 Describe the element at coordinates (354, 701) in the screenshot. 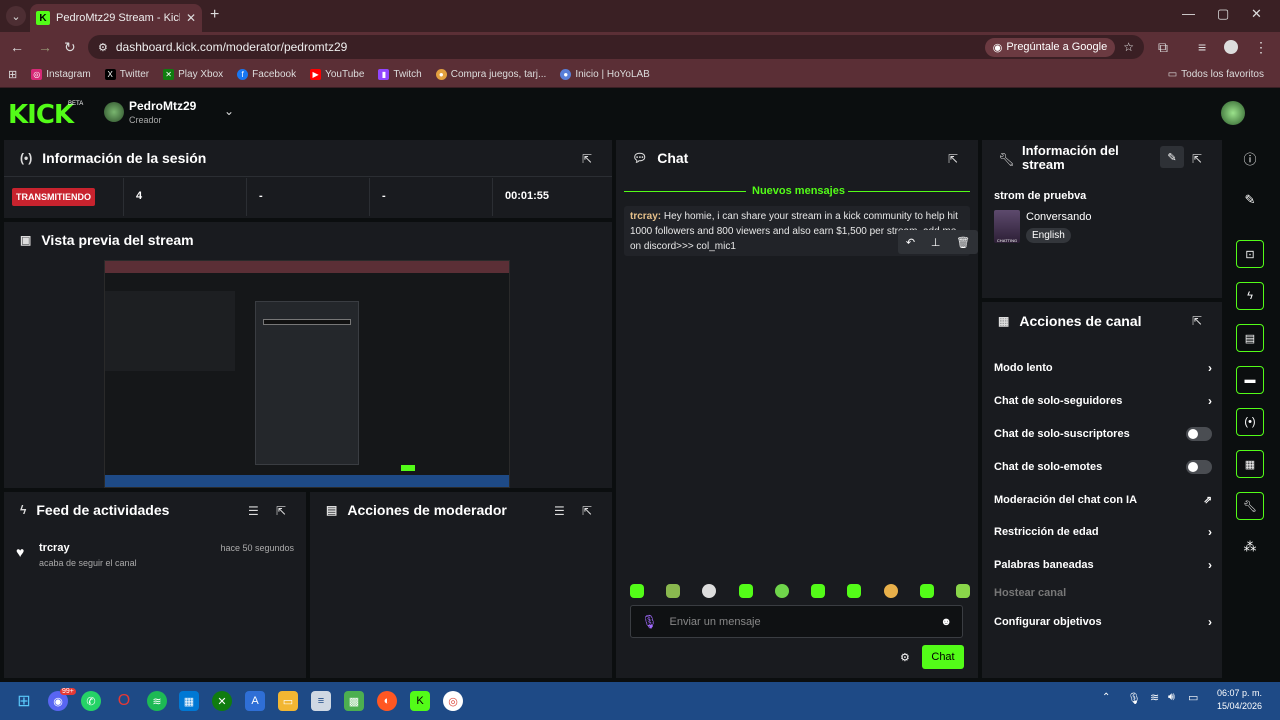

I see `minecraft-icon: ▩` at that location.